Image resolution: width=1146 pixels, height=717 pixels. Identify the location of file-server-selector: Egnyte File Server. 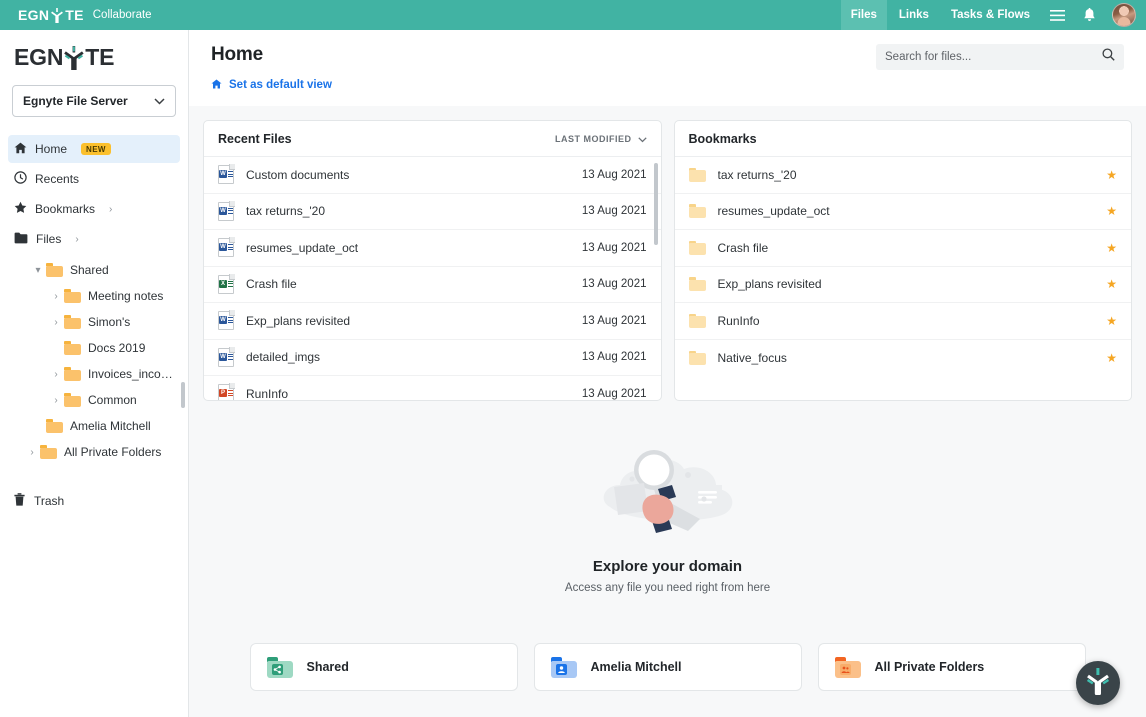
(94, 101).